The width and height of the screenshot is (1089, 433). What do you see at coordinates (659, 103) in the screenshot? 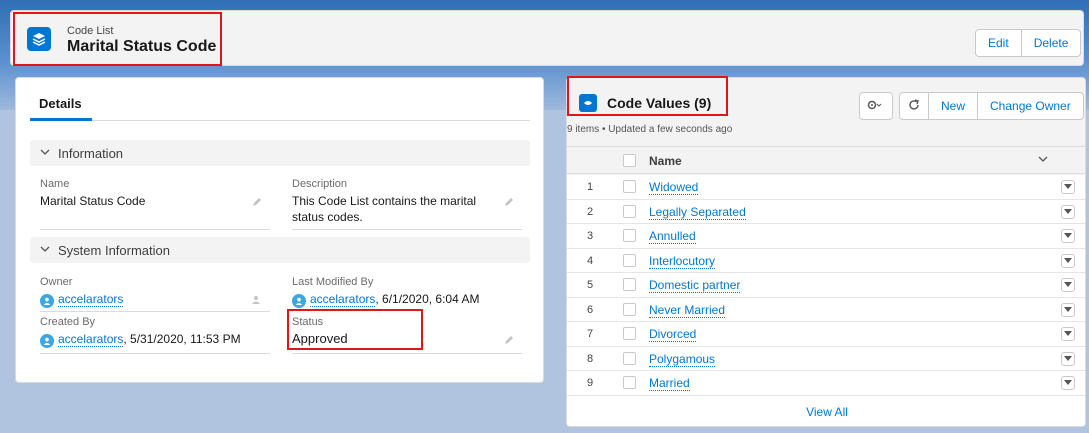
I see `code-values-title: Code Values (9)` at bounding box center [659, 103].